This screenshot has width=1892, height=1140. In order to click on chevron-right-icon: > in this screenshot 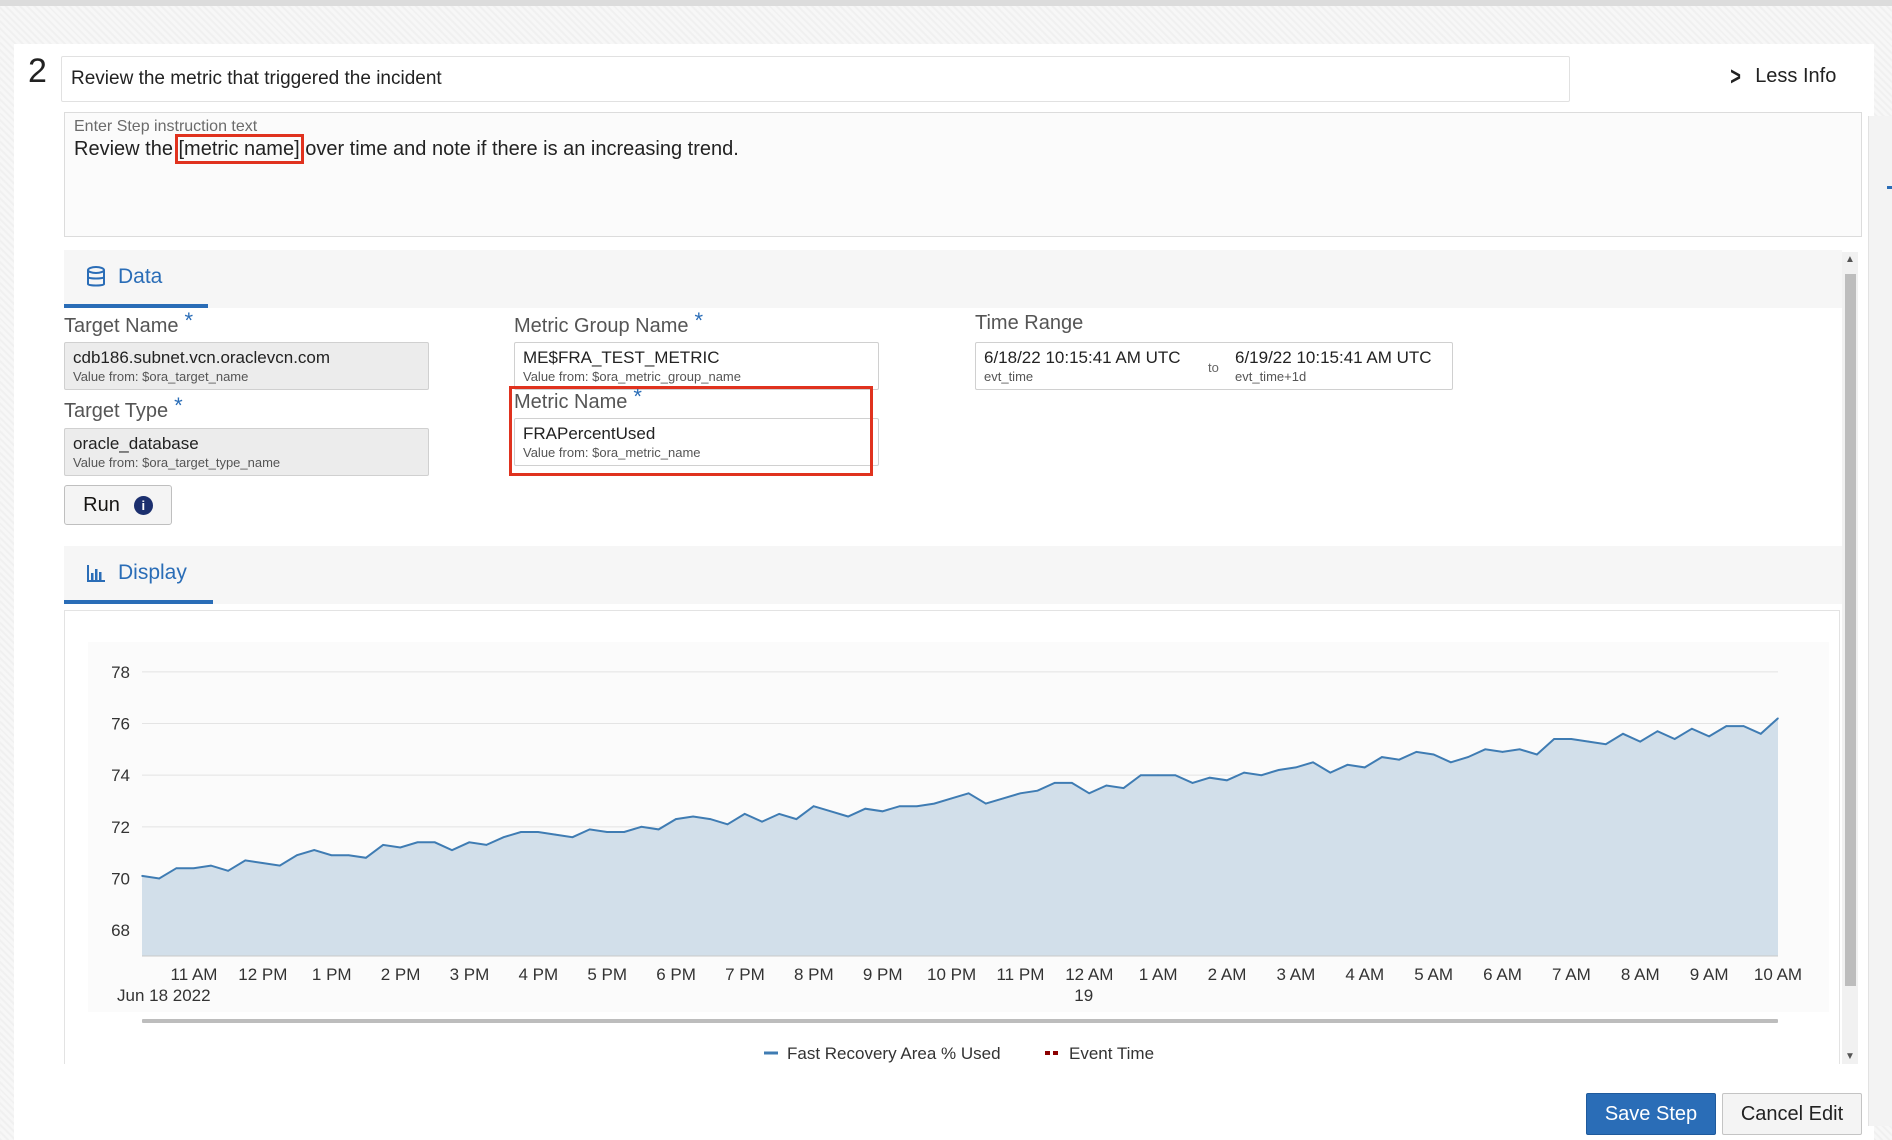, I will do `click(1735, 75)`.